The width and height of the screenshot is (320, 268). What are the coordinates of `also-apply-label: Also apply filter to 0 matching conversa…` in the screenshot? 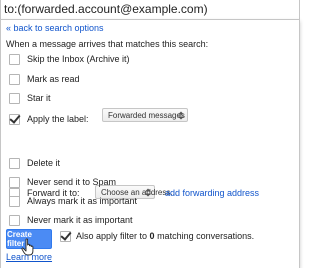 It's located at (165, 236).